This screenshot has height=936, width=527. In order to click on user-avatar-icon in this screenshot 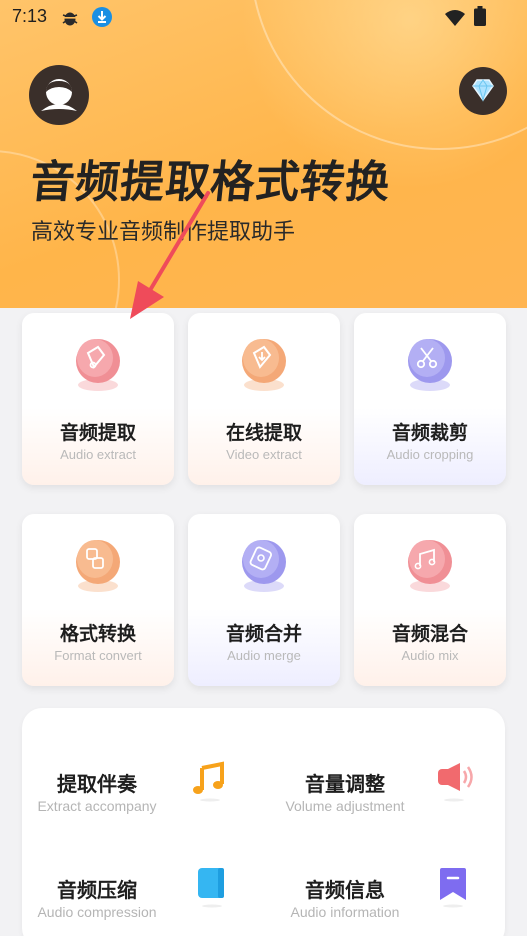, I will do `click(59, 95)`.